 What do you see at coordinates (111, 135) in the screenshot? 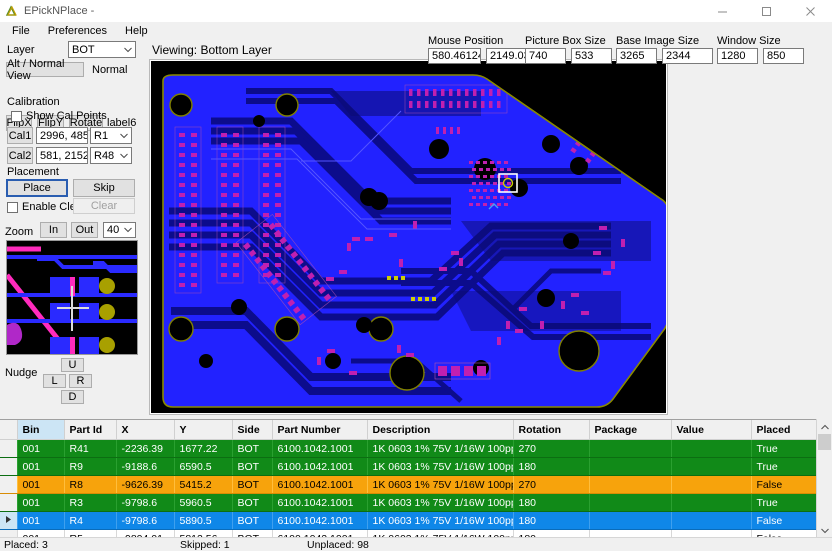
I see `cal1-ref-combobox: R1` at bounding box center [111, 135].